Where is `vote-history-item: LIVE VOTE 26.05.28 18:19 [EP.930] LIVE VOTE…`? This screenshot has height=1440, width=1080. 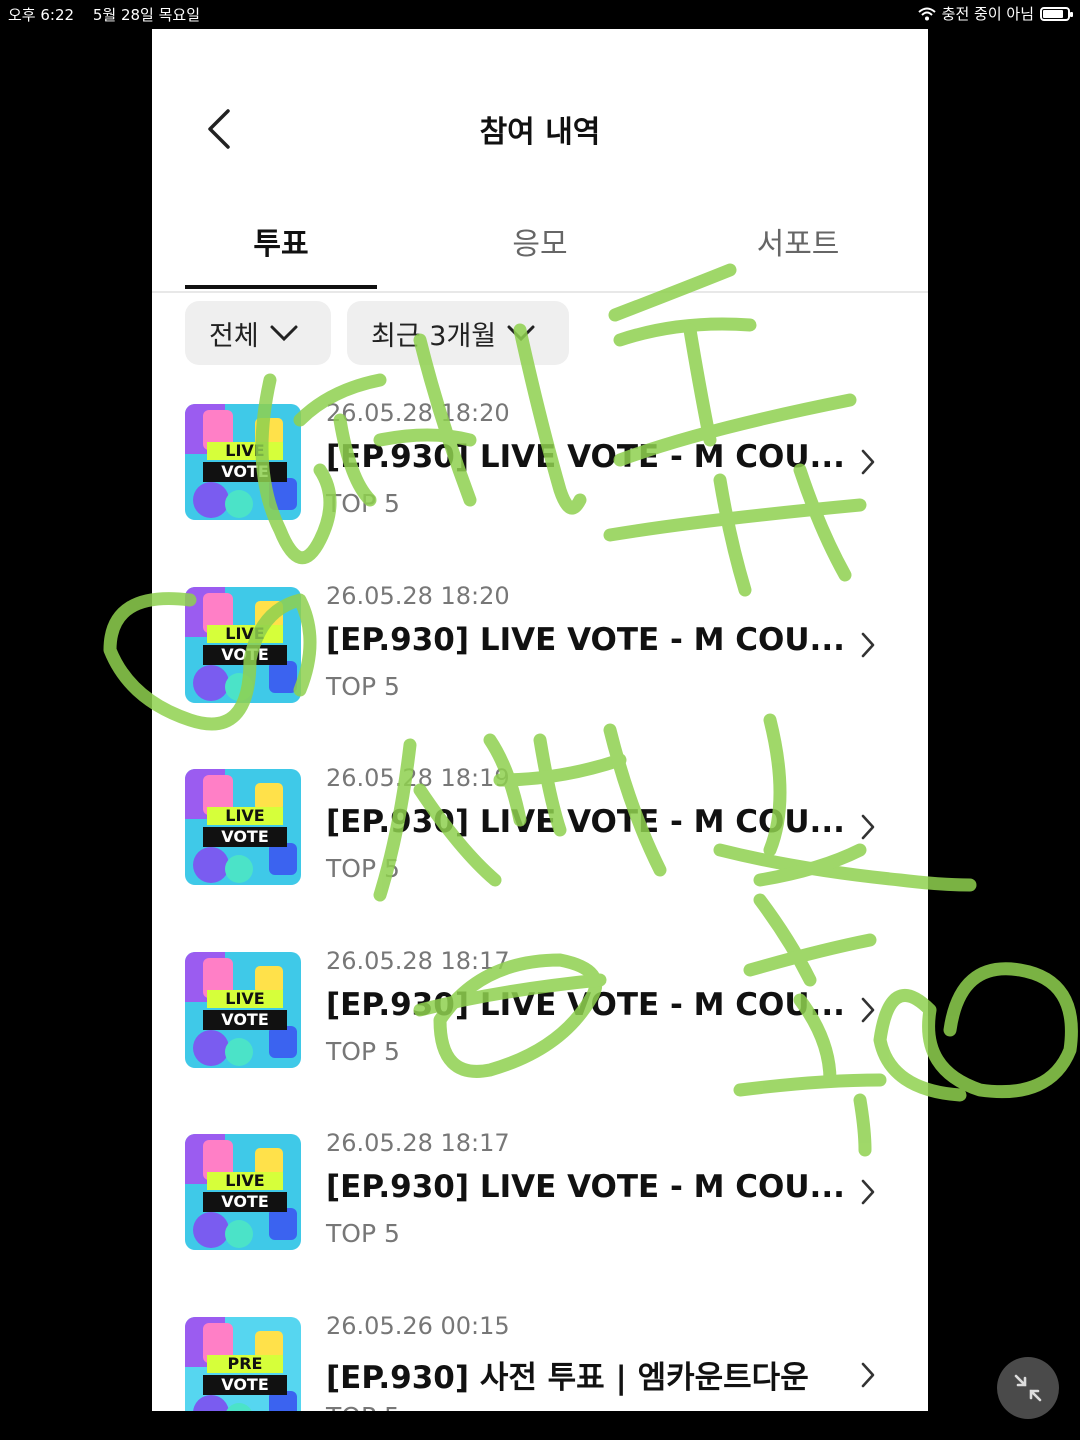 vote-history-item: LIVE VOTE 26.05.28 18:19 [EP.930] LIVE VOTE… is located at coordinates (540, 839).